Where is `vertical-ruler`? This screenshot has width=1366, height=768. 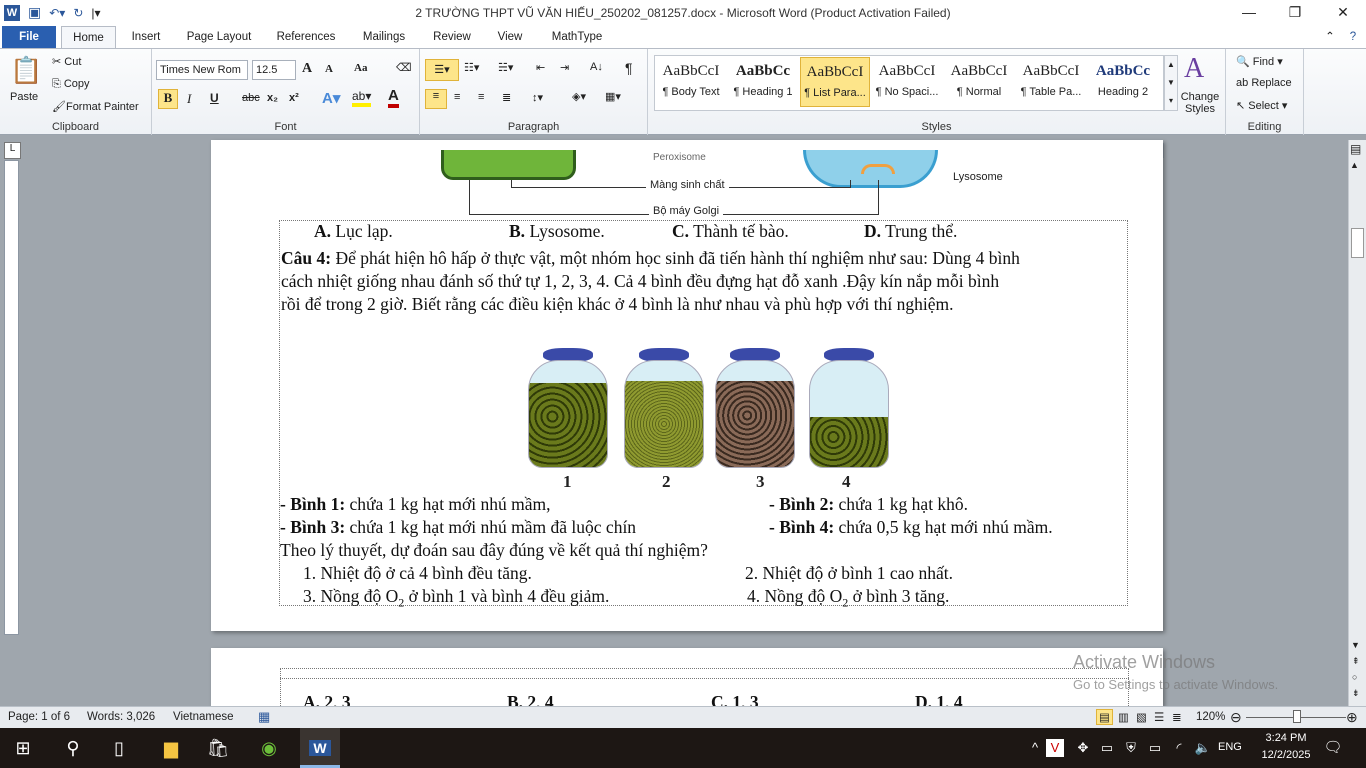 vertical-ruler is located at coordinates (11, 397).